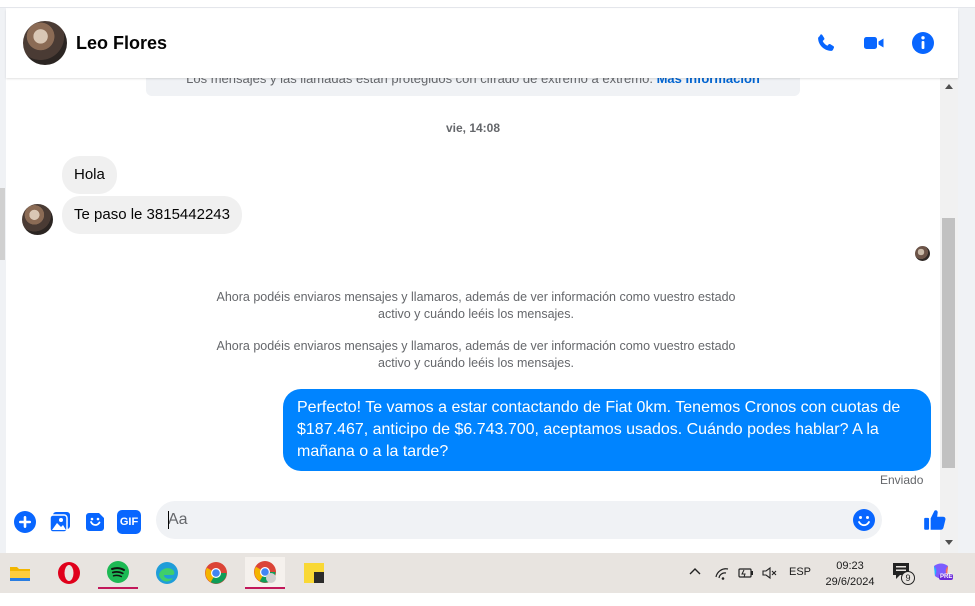 This screenshot has width=975, height=606. I want to click on contact-avatar, so click(45, 43).